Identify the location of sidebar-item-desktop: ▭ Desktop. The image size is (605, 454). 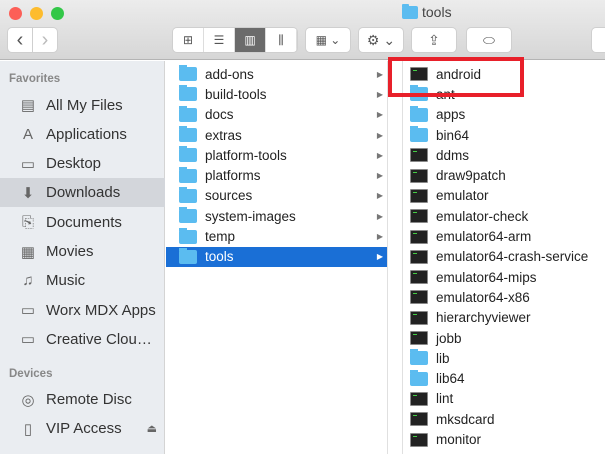
(82, 163).